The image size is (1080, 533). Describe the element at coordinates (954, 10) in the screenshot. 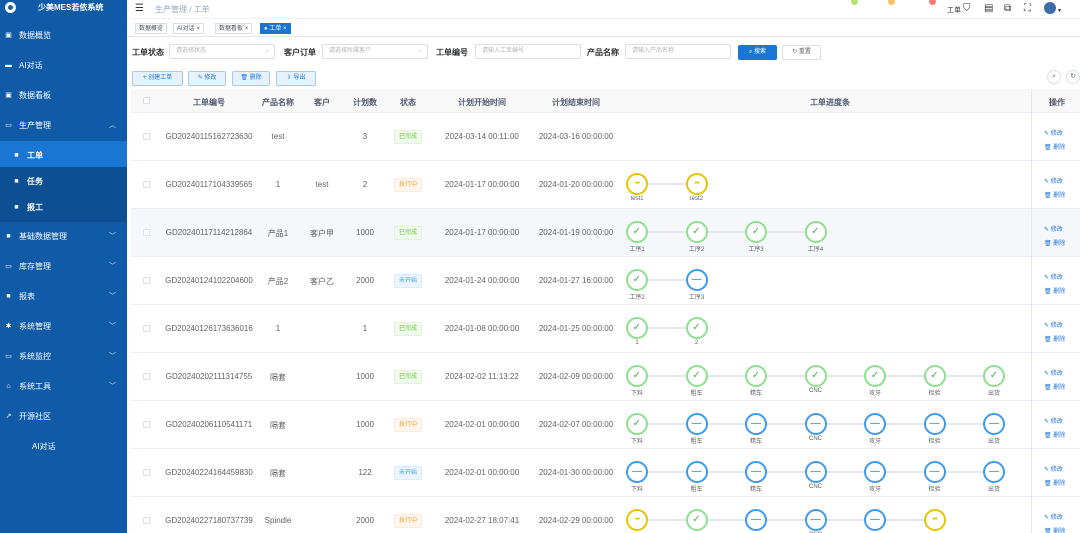

I see `work-order-link: 工单` at that location.